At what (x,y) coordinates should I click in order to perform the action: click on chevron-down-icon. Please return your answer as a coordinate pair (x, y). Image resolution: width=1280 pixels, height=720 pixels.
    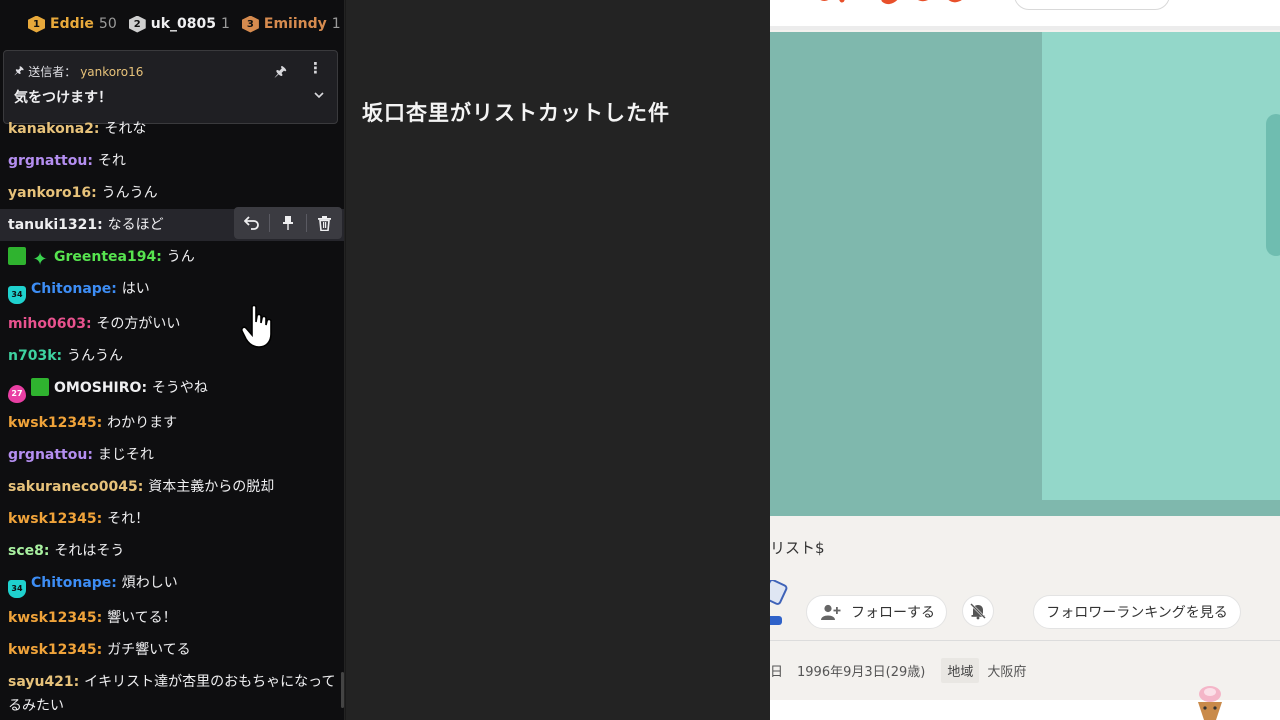
    Looking at the image, I should click on (319, 95).